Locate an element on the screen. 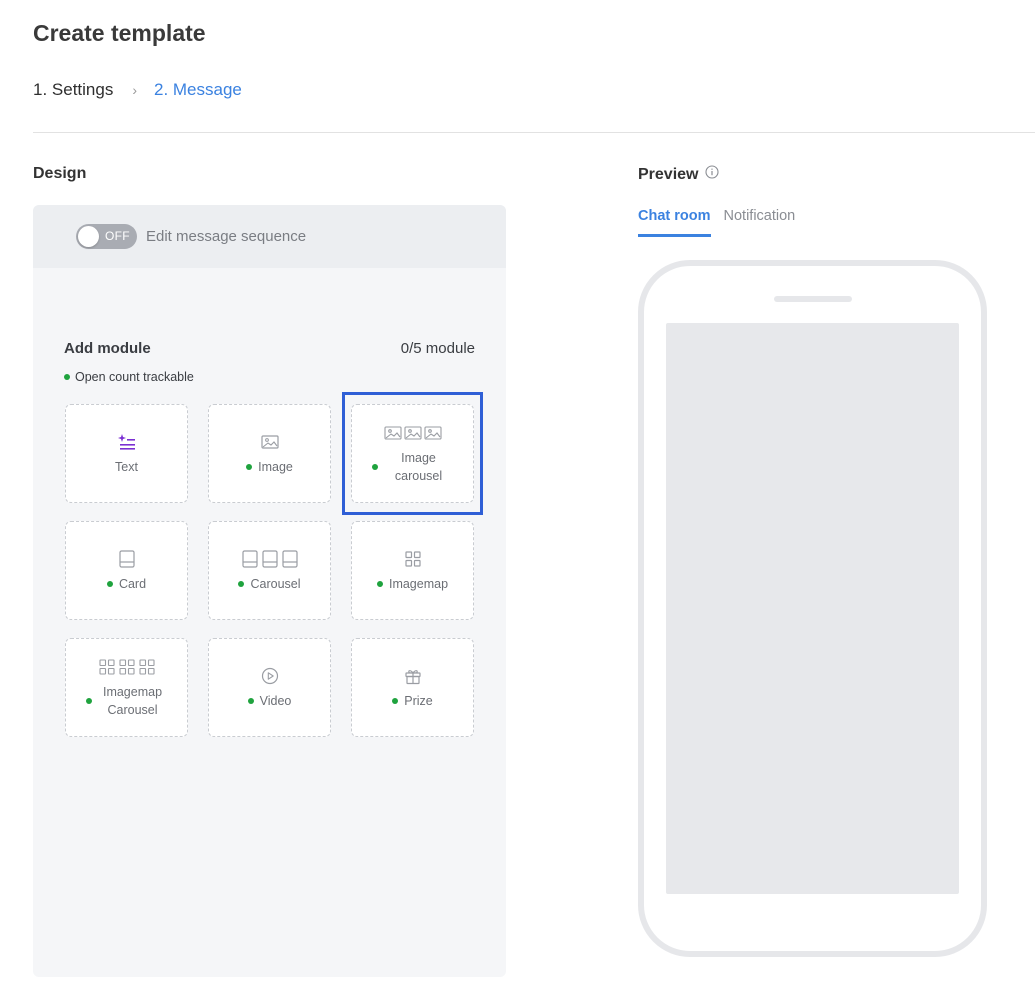  module-label: Text is located at coordinates (126, 466).